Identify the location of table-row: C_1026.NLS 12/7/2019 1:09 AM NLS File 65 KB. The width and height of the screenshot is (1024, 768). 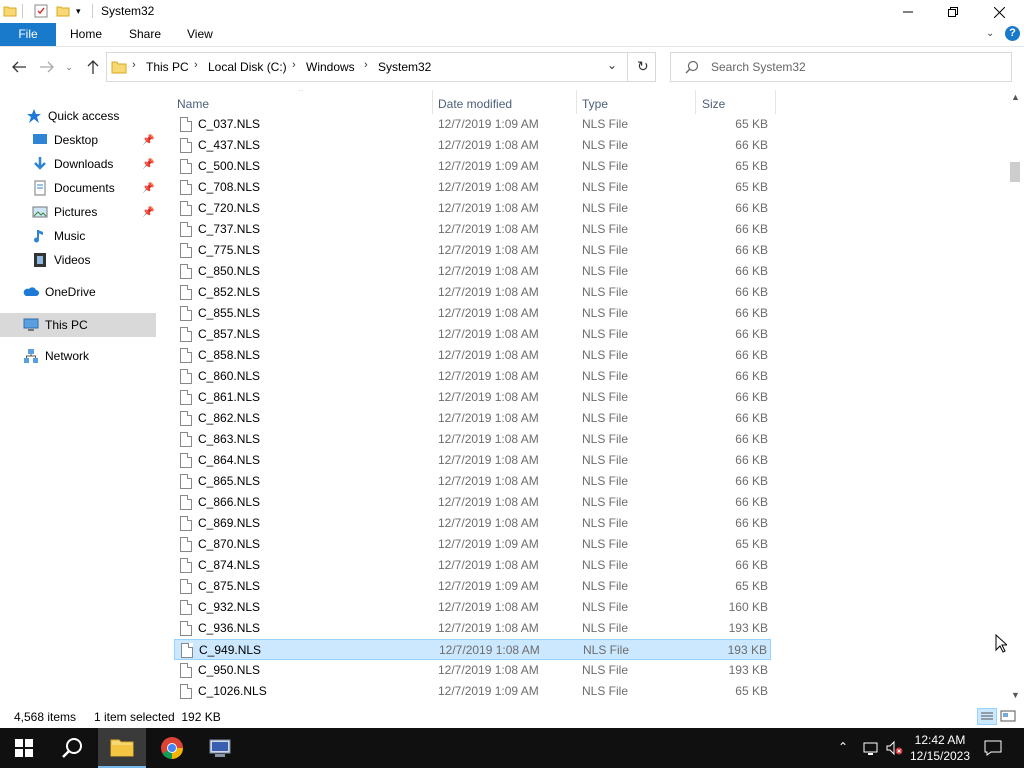
(472, 691).